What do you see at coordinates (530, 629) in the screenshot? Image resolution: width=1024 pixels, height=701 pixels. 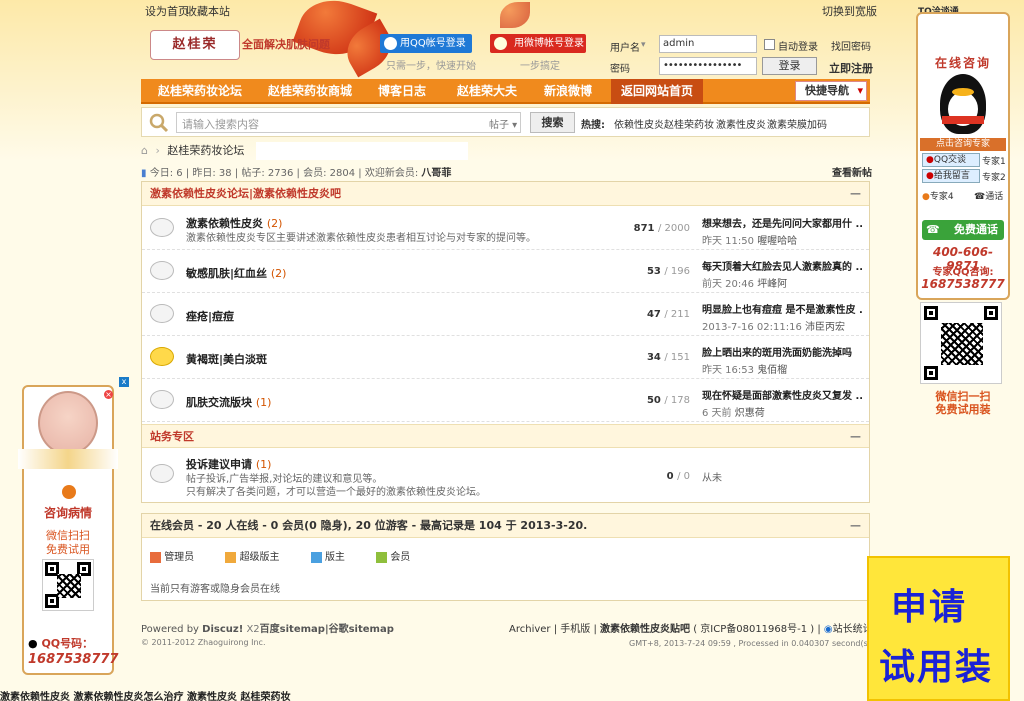 I see `archiver-link: Archiver` at bounding box center [530, 629].